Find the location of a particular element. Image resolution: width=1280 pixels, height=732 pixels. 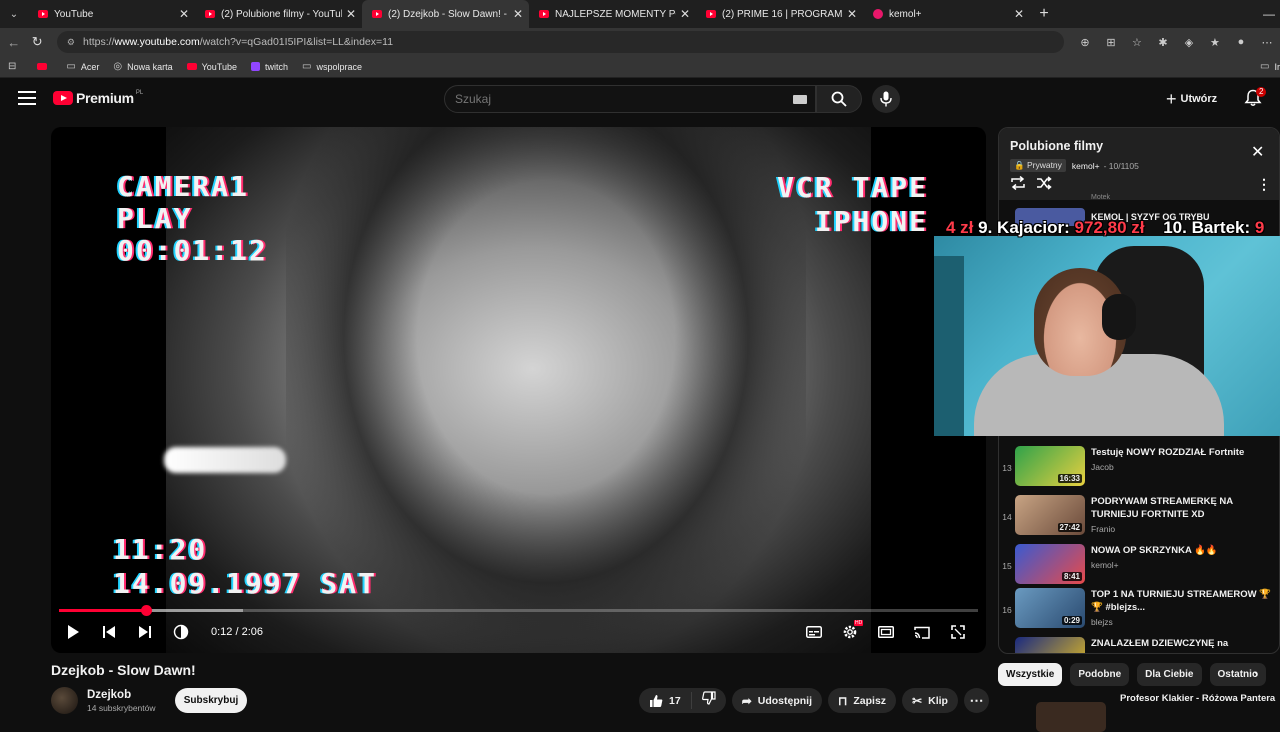

subscribe-button: Subskrybuj is located at coordinates (211, 700).